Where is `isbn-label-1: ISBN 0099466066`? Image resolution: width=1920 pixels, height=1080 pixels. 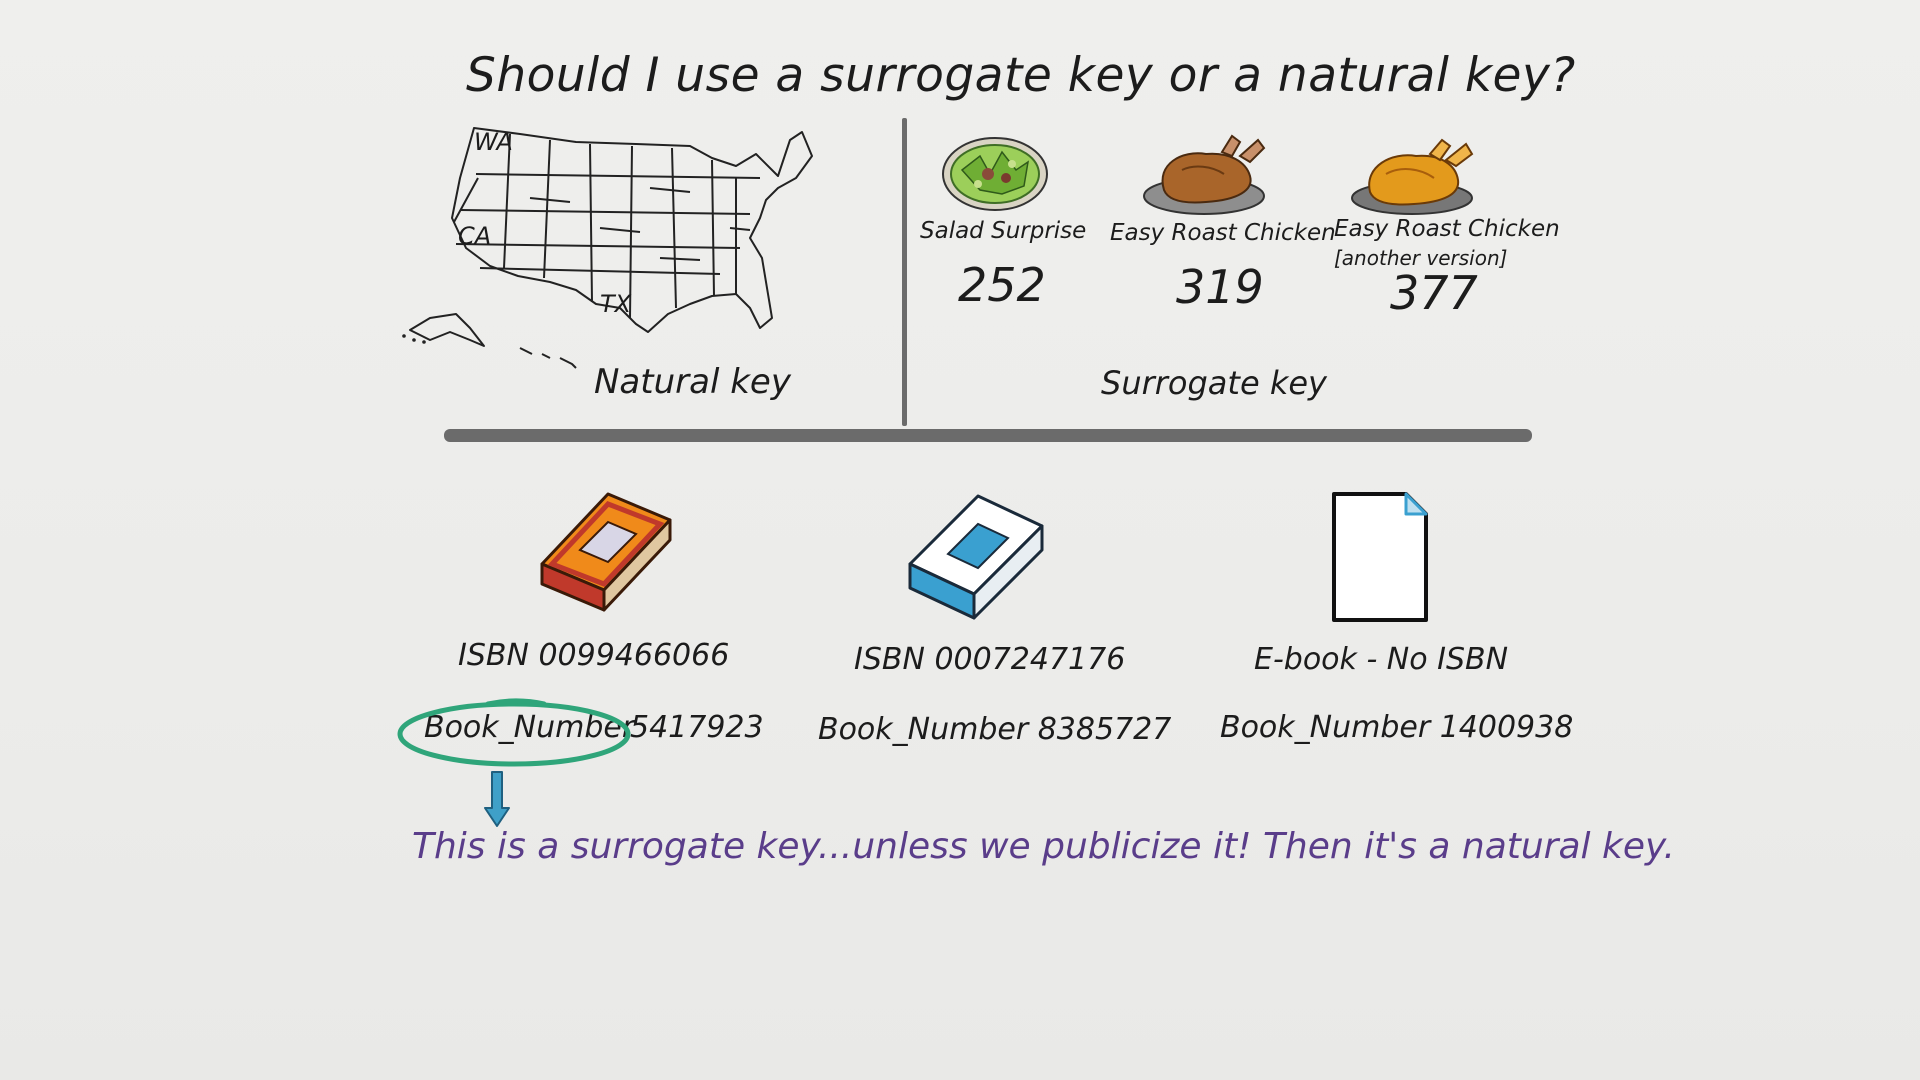
isbn-label-1: ISBN 0099466066 is located at coordinates (594, 655).